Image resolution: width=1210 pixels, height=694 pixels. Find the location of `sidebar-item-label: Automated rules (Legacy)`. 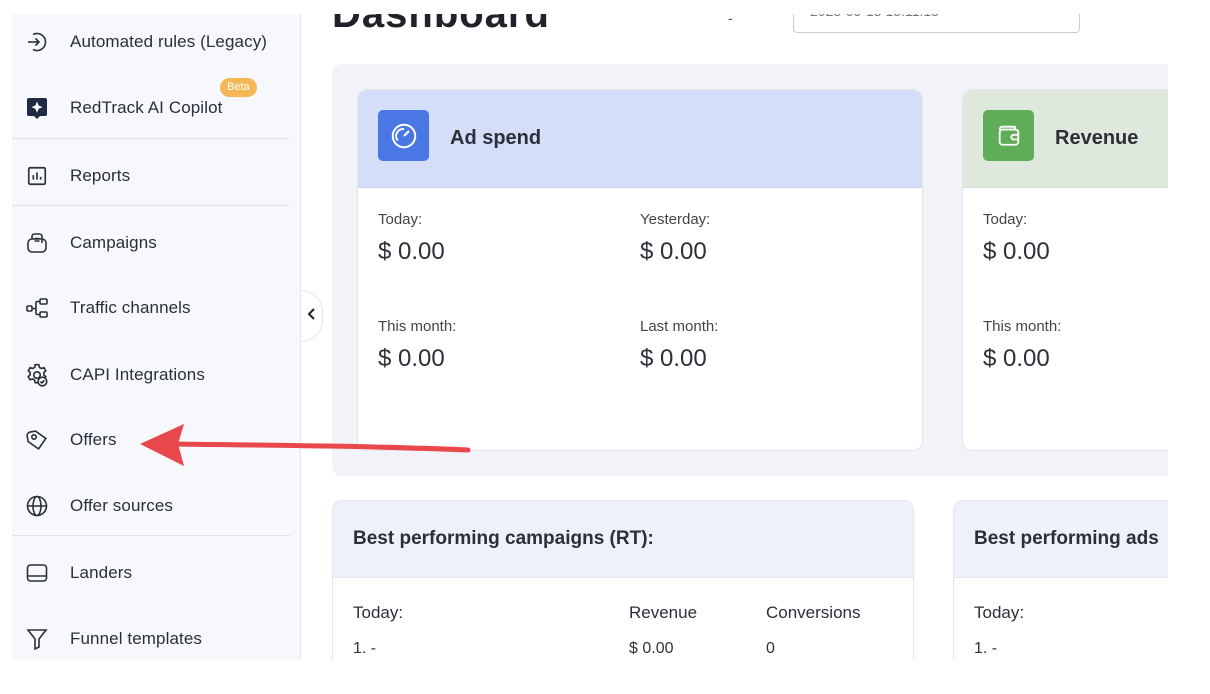

sidebar-item-label: Automated rules (Legacy) is located at coordinates (169, 41).